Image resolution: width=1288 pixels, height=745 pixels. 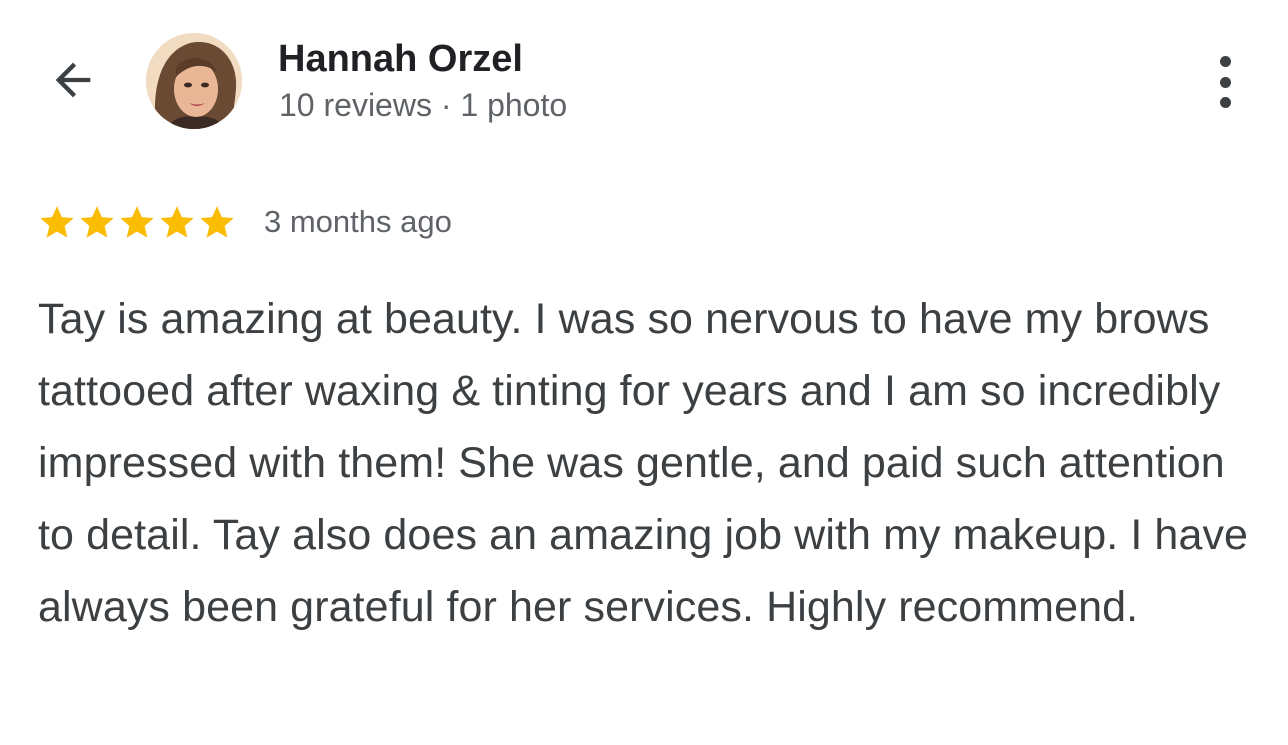 I want to click on more-vert-icon, so click(x=1225, y=61).